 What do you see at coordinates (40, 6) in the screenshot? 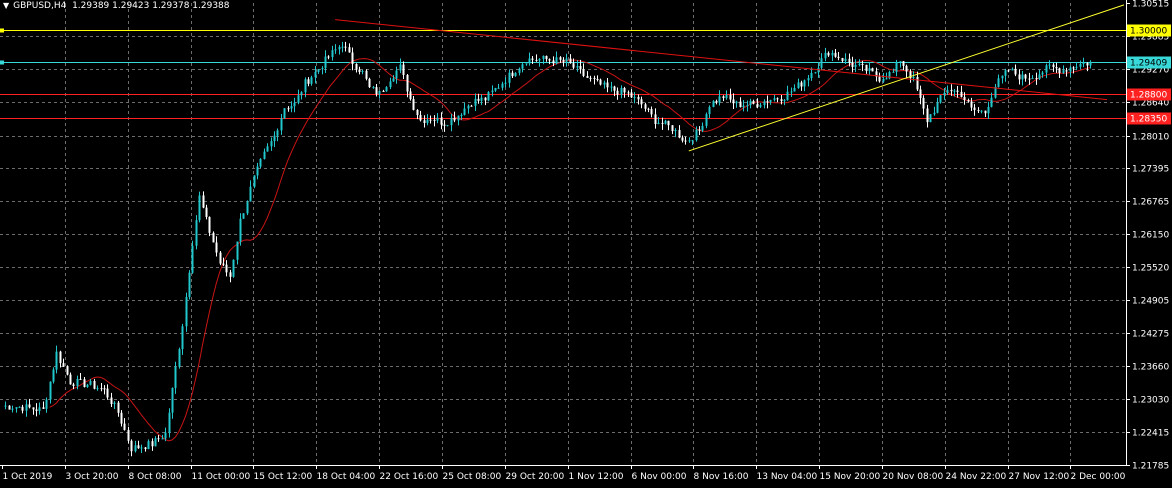
I see `symbol-label: GBPUSD,H4` at bounding box center [40, 6].